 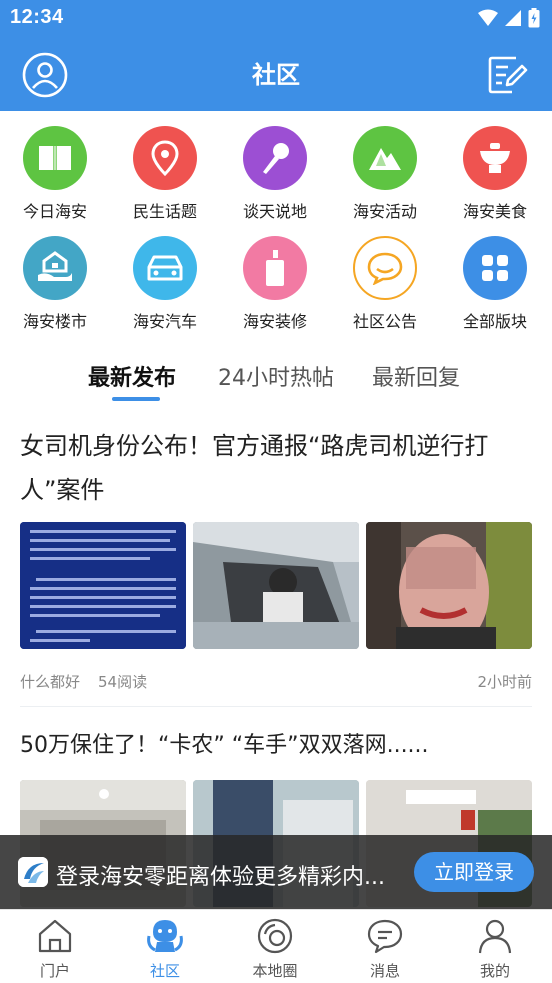 I want to click on nav-label: 消息, so click(x=384, y=971).